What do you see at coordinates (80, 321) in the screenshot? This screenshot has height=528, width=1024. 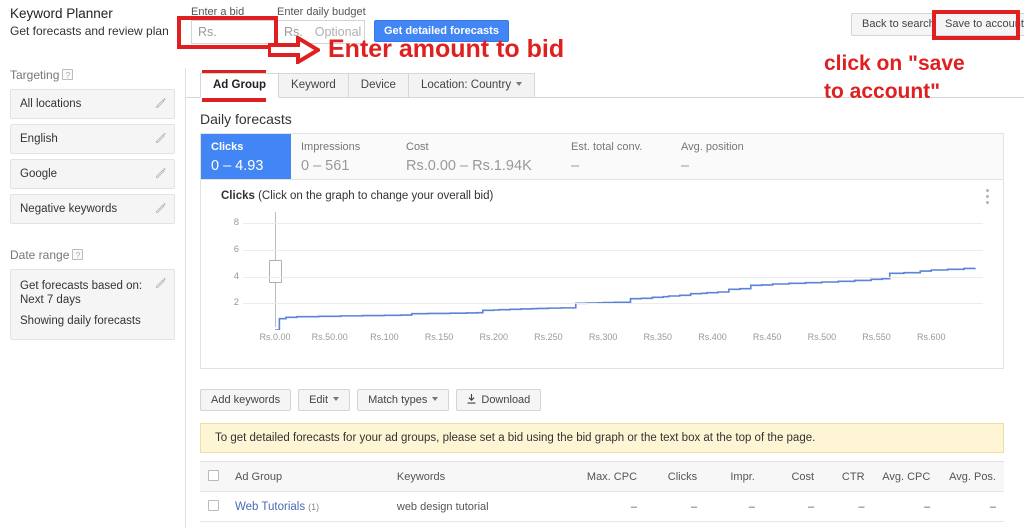 I see `date-range-granularity: Showing daily forecasts` at bounding box center [80, 321].